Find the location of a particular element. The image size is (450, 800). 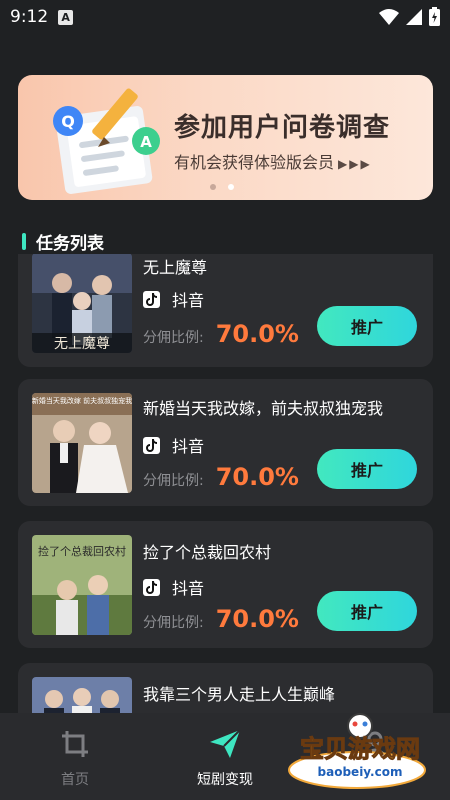

paper-plane-icon is located at coordinates (225, 743).